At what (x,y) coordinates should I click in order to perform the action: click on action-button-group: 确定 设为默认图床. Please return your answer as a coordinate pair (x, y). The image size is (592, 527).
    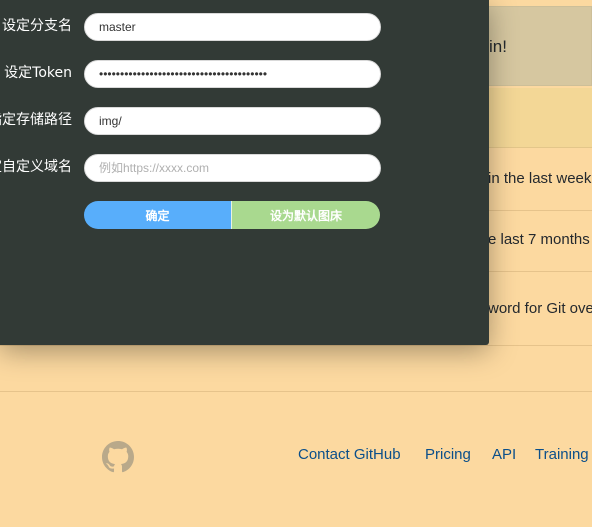
    Looking at the image, I should click on (232, 215).